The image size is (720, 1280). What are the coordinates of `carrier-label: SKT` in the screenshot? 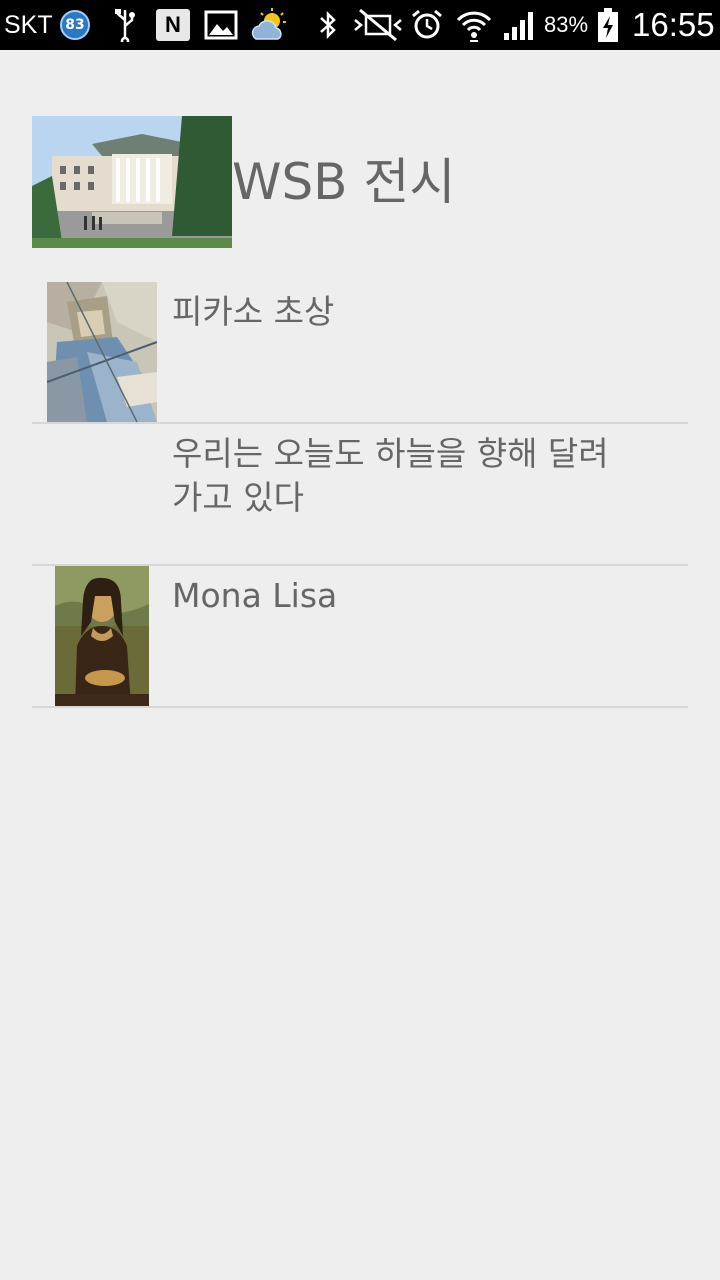 It's located at (28, 24).